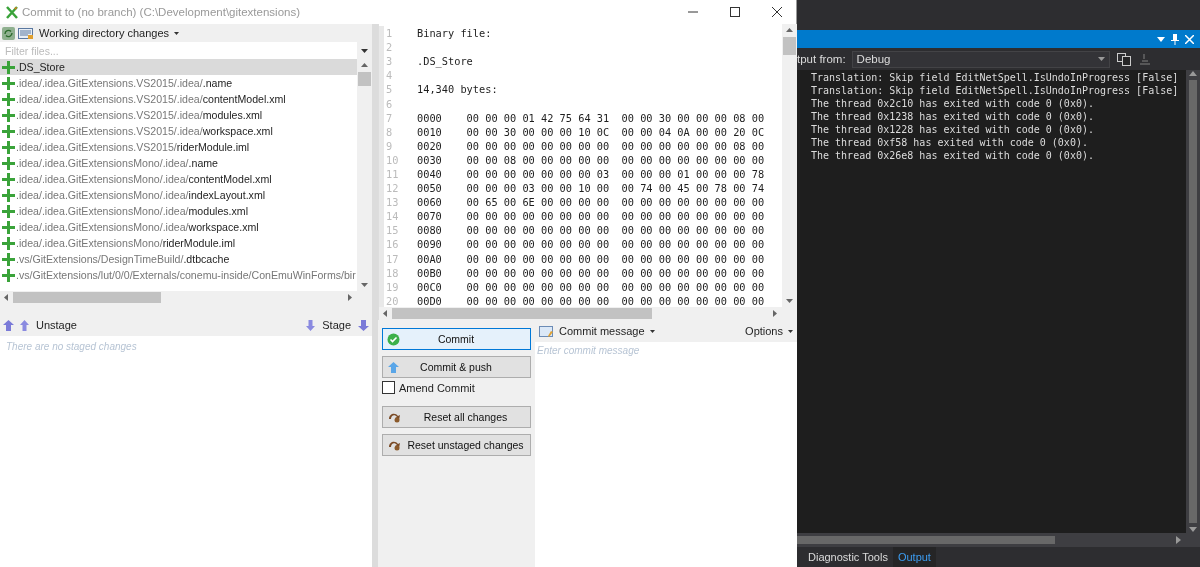 This screenshot has width=1200, height=567. What do you see at coordinates (591, 272) in the screenshot?
I see `code-line: 00B0 00 00 00 00 00 00 00 00 00 00 00 00 00 00 00 00` at bounding box center [591, 272].